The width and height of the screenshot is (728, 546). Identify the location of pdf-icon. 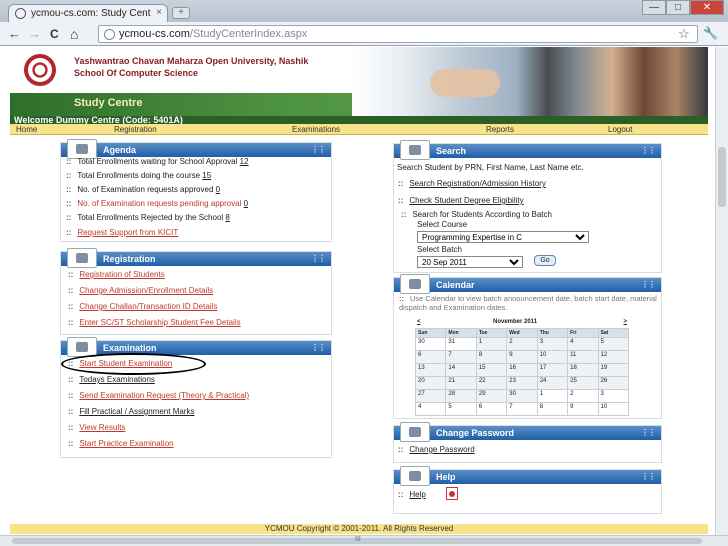
(452, 493).